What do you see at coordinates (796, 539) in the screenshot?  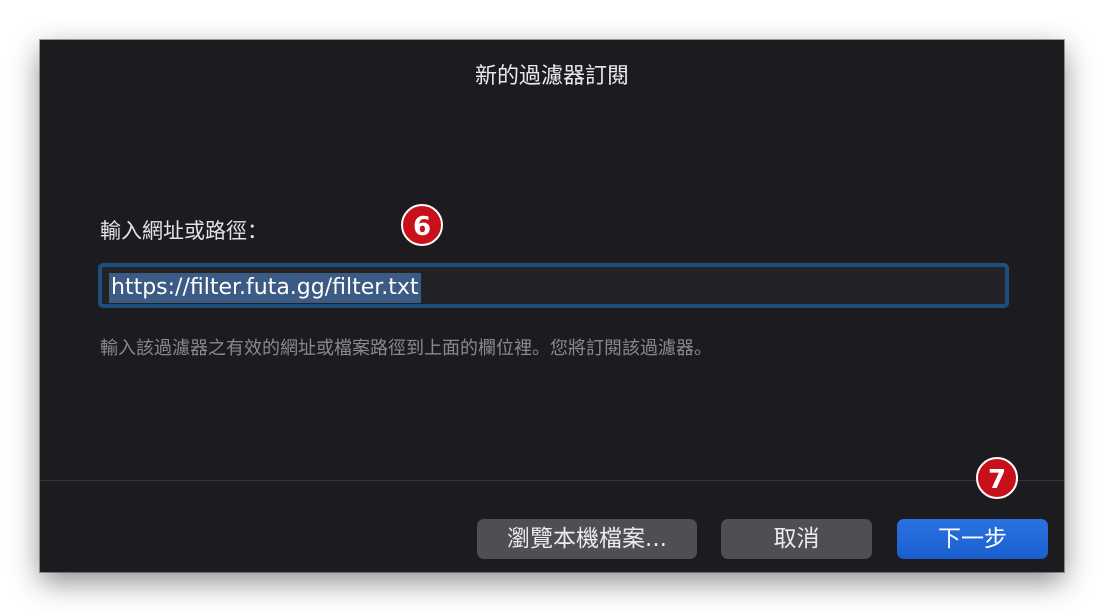 I see `cancel-button: 取消` at bounding box center [796, 539].